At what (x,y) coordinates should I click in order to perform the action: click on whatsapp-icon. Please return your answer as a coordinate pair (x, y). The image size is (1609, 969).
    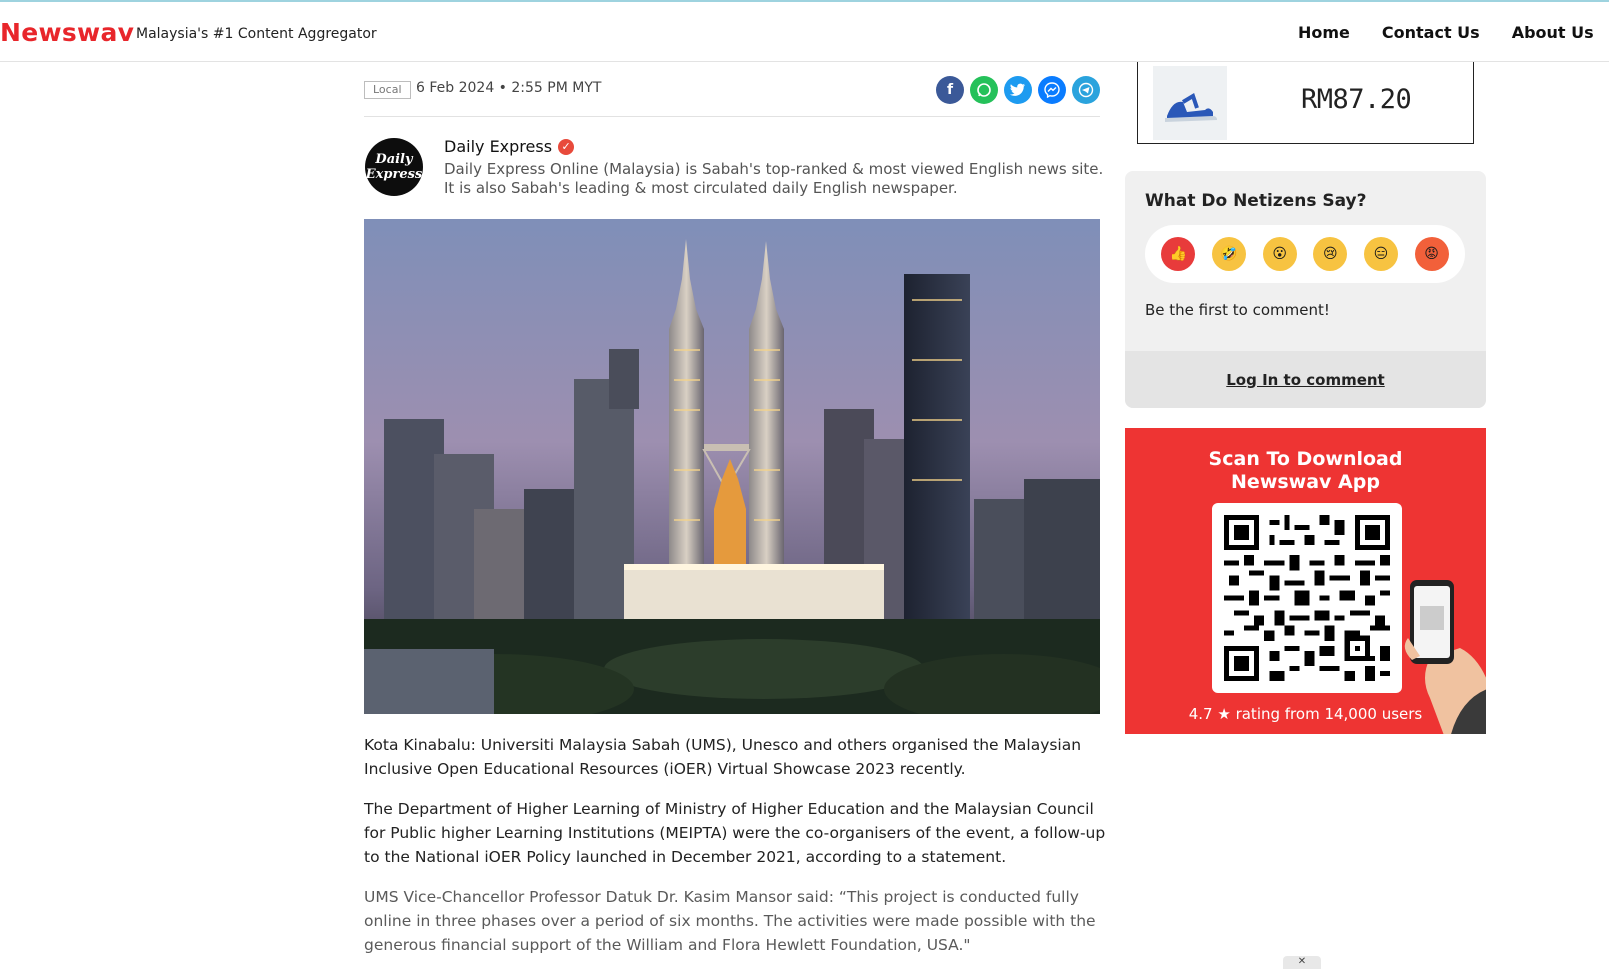
    Looking at the image, I should click on (984, 90).